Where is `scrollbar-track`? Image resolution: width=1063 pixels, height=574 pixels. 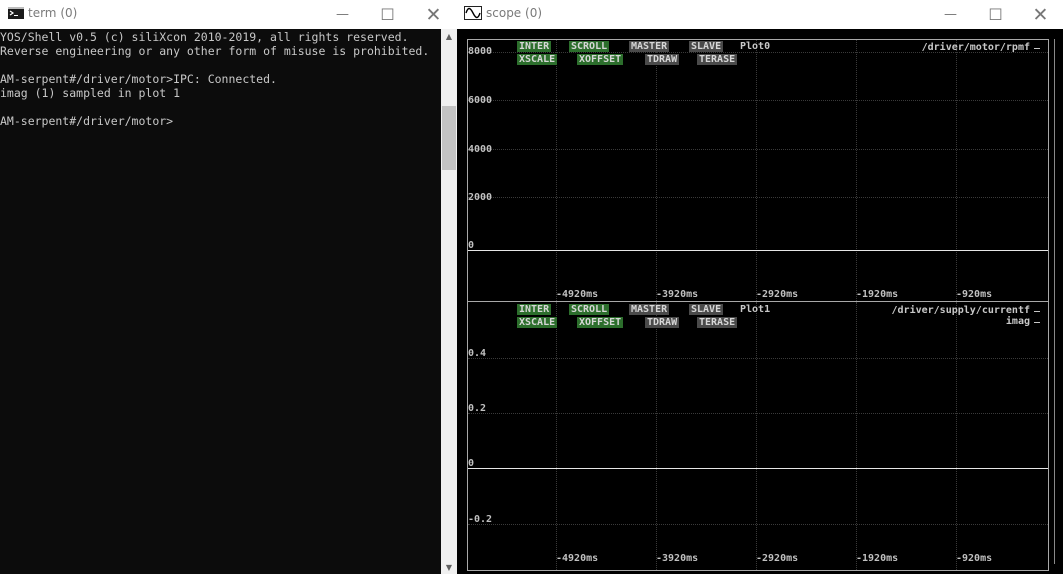
scrollbar-track is located at coordinates (1054, 301).